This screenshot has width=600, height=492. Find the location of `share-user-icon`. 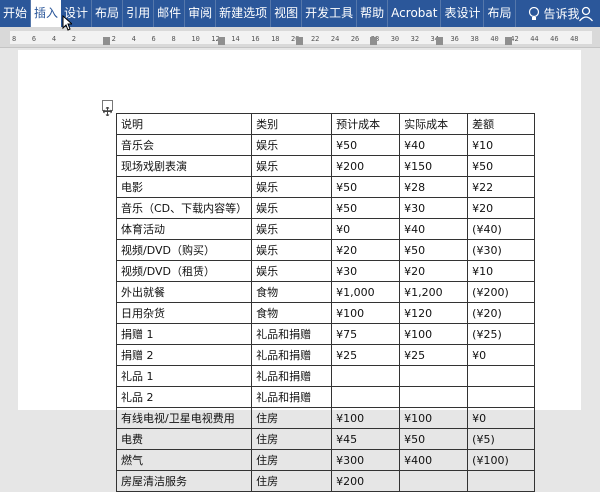

share-user-icon is located at coordinates (586, 14).